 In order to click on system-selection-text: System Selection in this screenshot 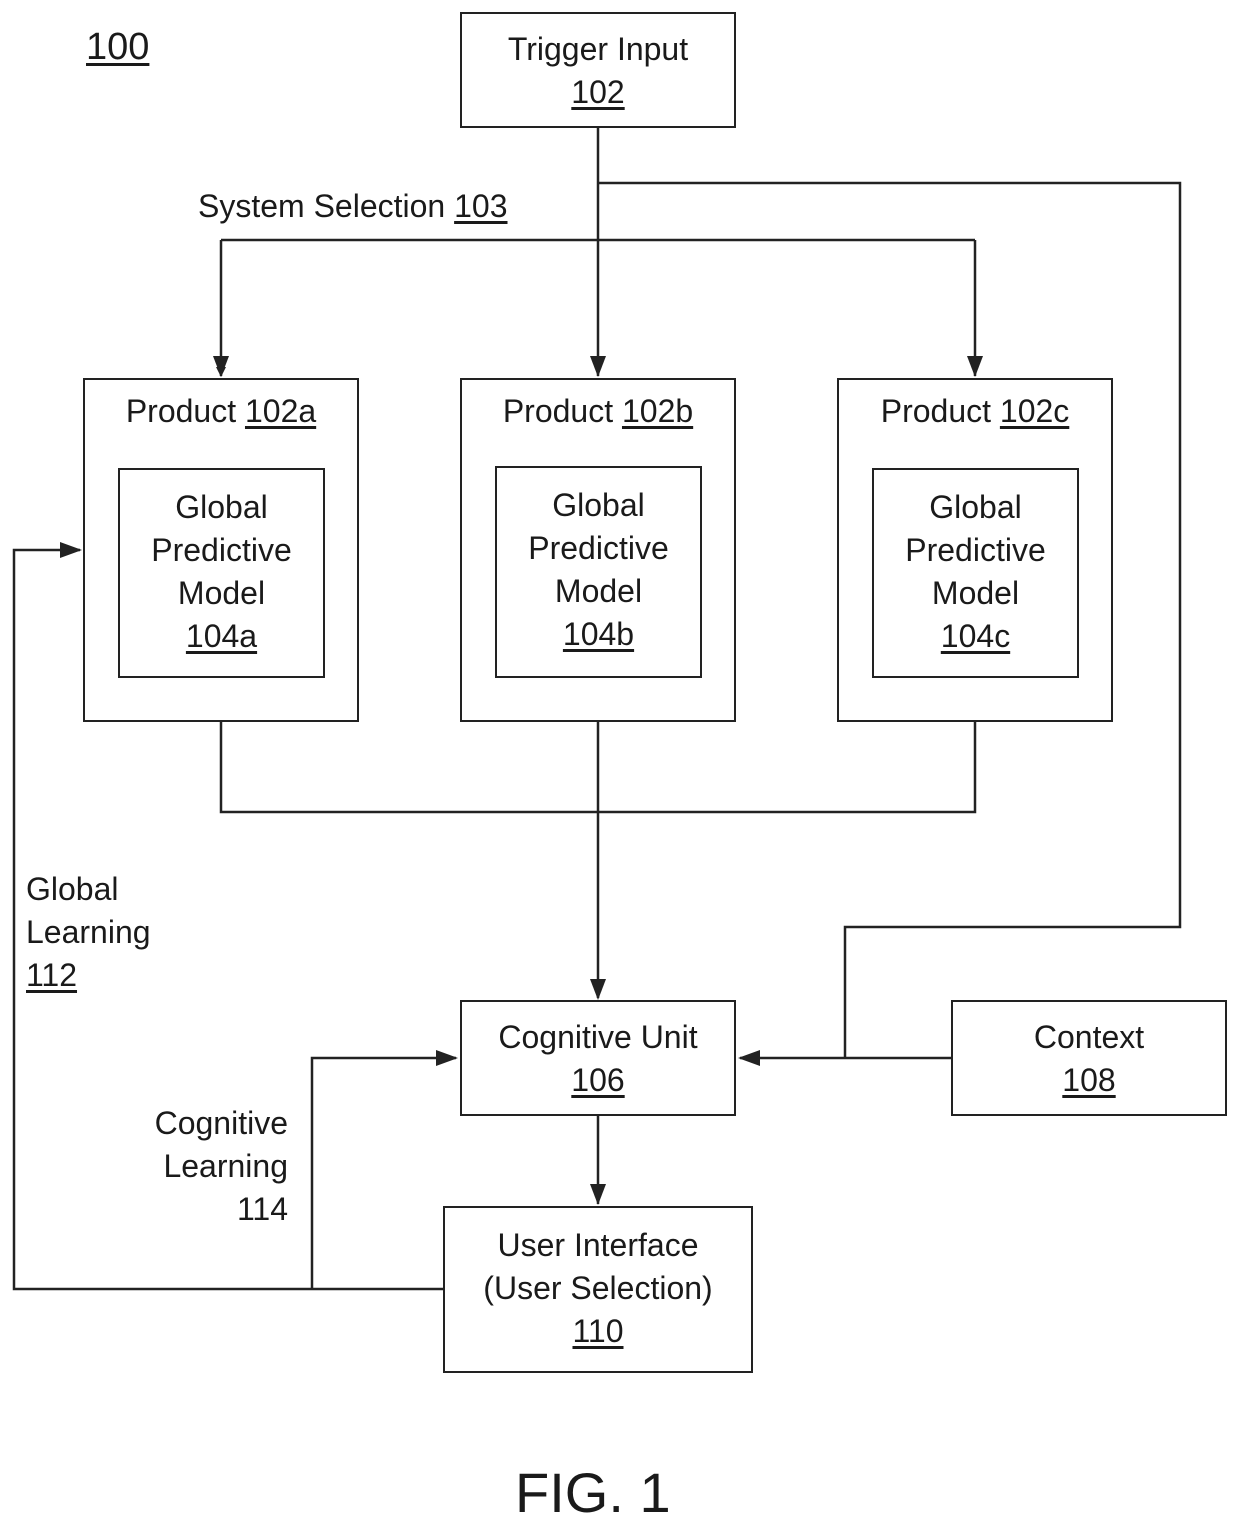, I will do `click(322, 206)`.